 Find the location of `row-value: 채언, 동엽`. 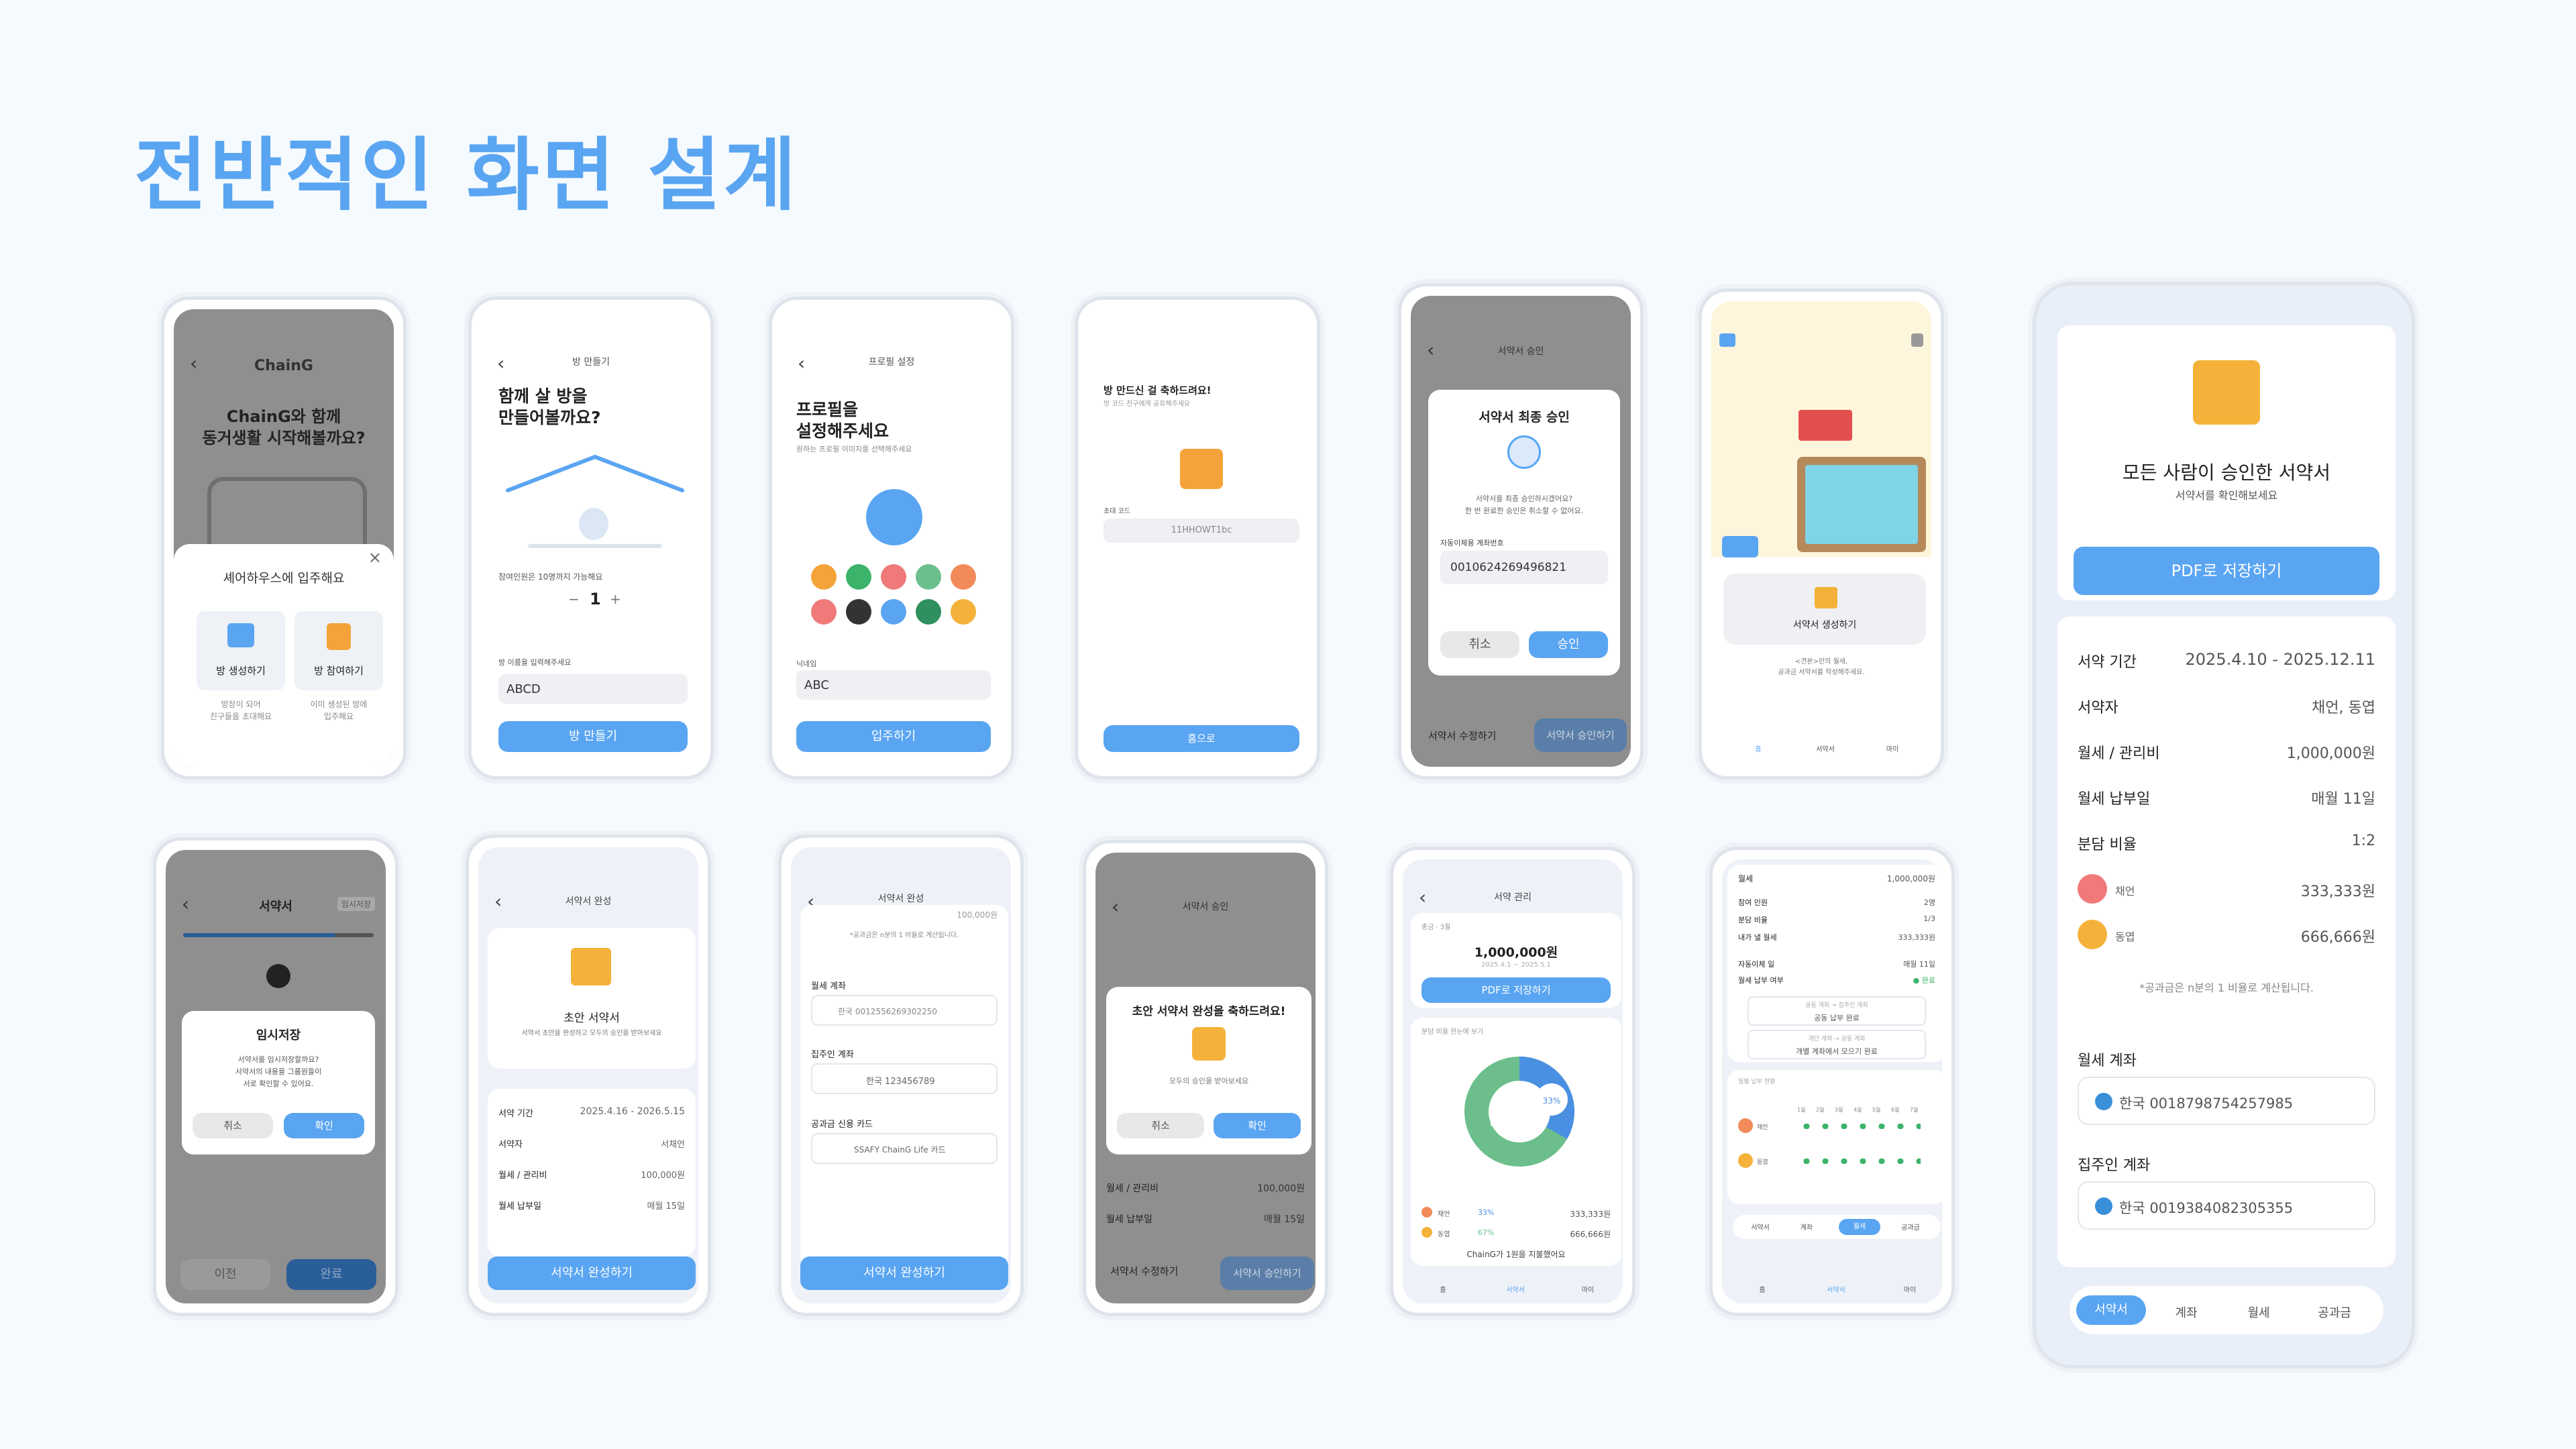

row-value: 채언, 동엽 is located at coordinates (2343, 708).